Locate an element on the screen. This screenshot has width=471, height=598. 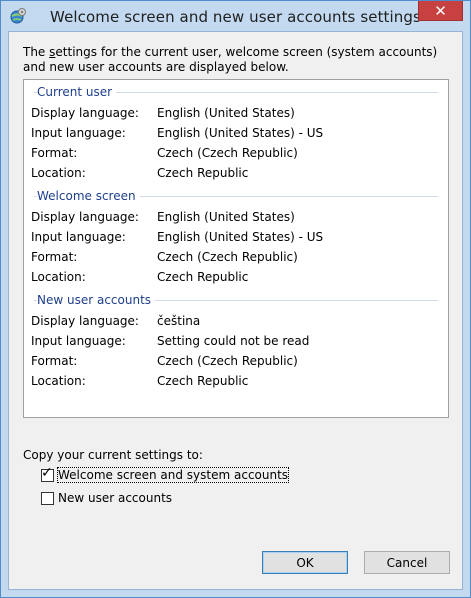
new-user-accounts-checkbox-row: New user accounts is located at coordinates (106, 498).